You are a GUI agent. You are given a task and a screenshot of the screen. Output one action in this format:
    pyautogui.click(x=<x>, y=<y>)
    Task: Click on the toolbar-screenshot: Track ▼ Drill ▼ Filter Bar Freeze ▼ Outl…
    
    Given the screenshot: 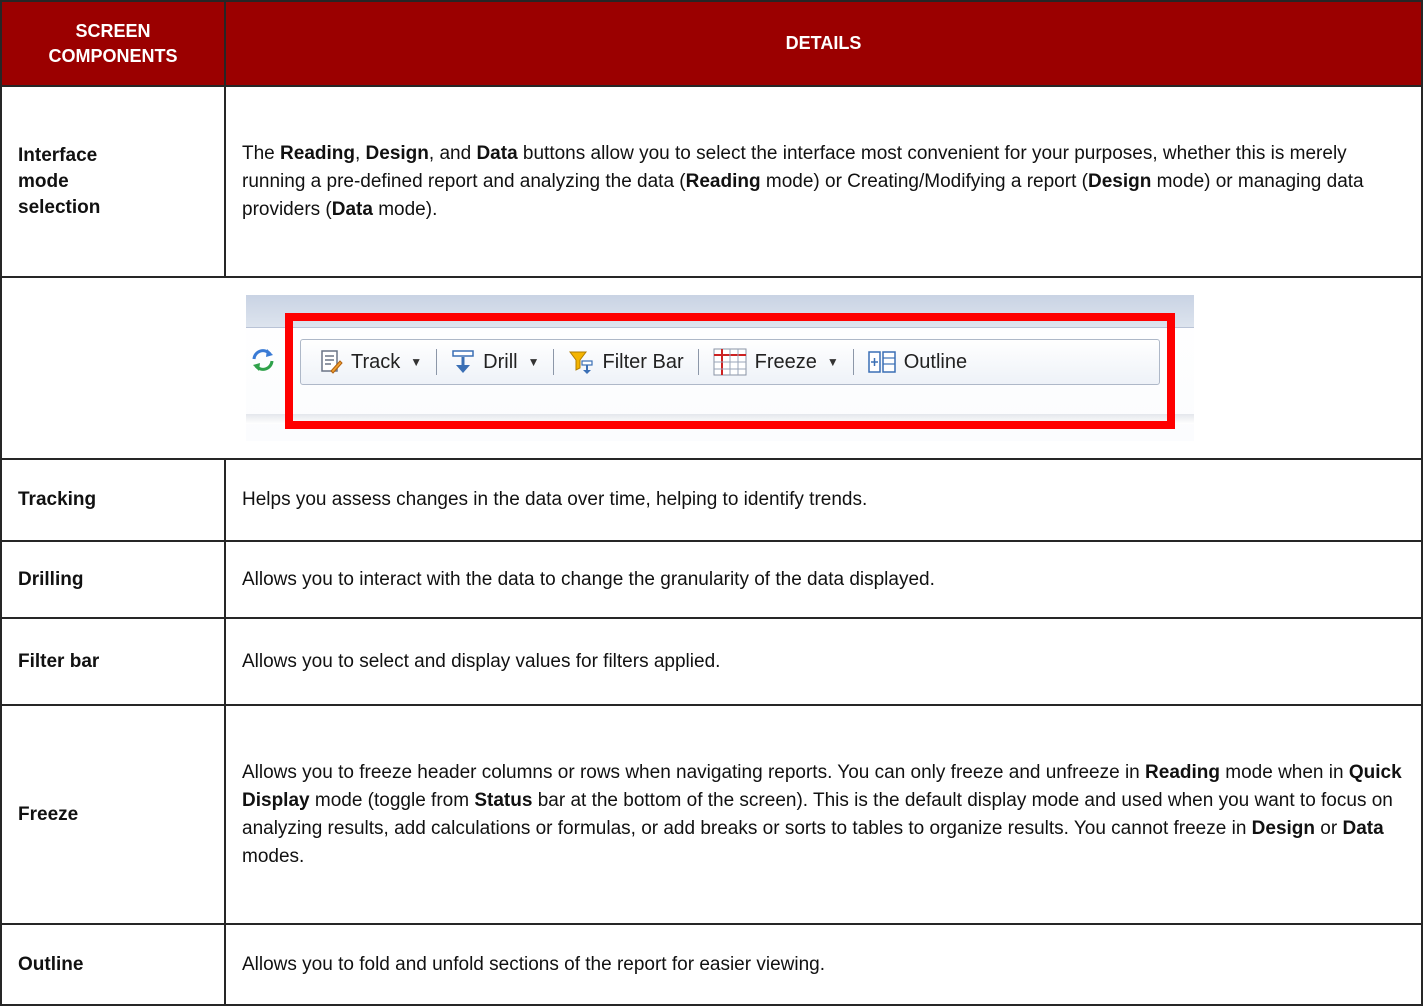 What is the action you would take?
    pyautogui.click(x=720, y=368)
    